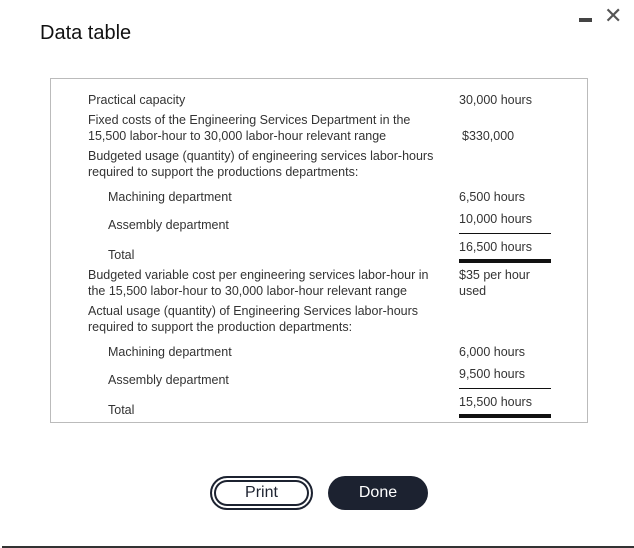 The image size is (634, 548). Describe the element at coordinates (494, 275) in the screenshot. I see `variable-cost-value-1: $35 per hour` at that location.